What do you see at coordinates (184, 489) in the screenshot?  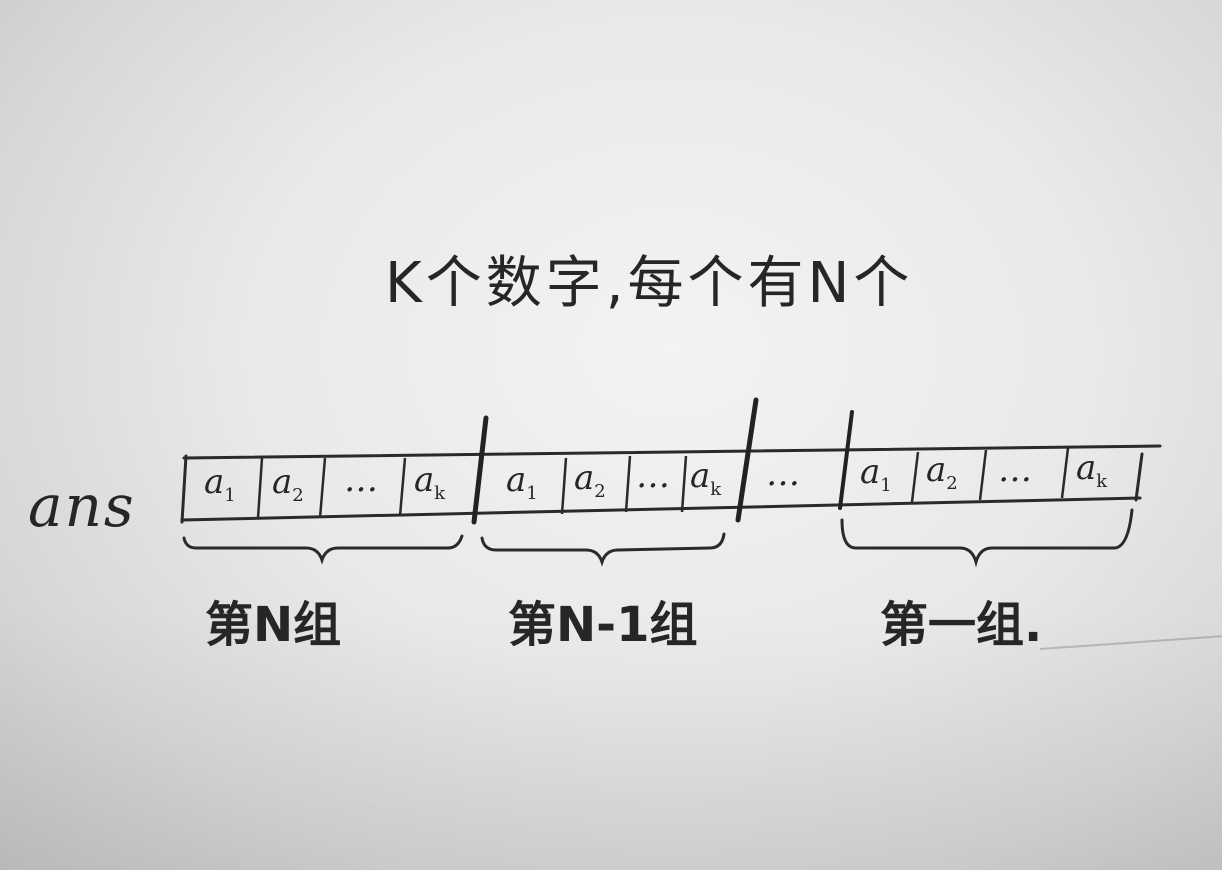 I see `array-left-border` at bounding box center [184, 489].